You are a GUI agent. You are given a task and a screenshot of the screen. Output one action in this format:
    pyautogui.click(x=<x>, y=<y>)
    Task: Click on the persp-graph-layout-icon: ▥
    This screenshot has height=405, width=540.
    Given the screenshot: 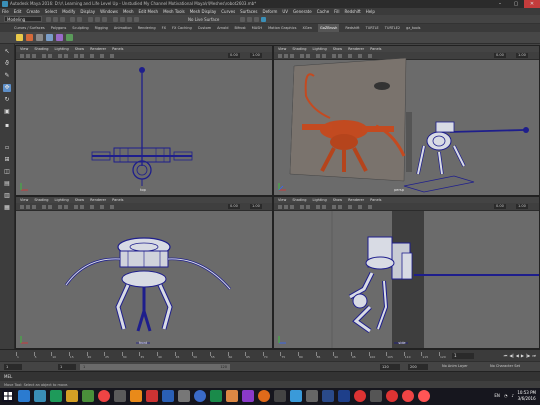 What is the action you would take?
    pyautogui.click(x=7, y=196)
    